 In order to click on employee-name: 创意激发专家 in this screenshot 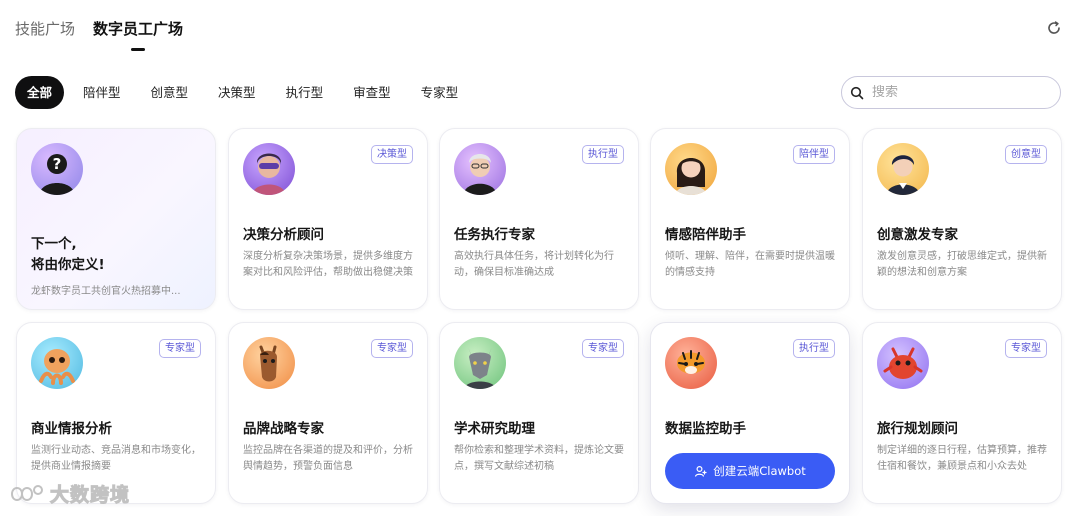, I will do `click(917, 235)`.